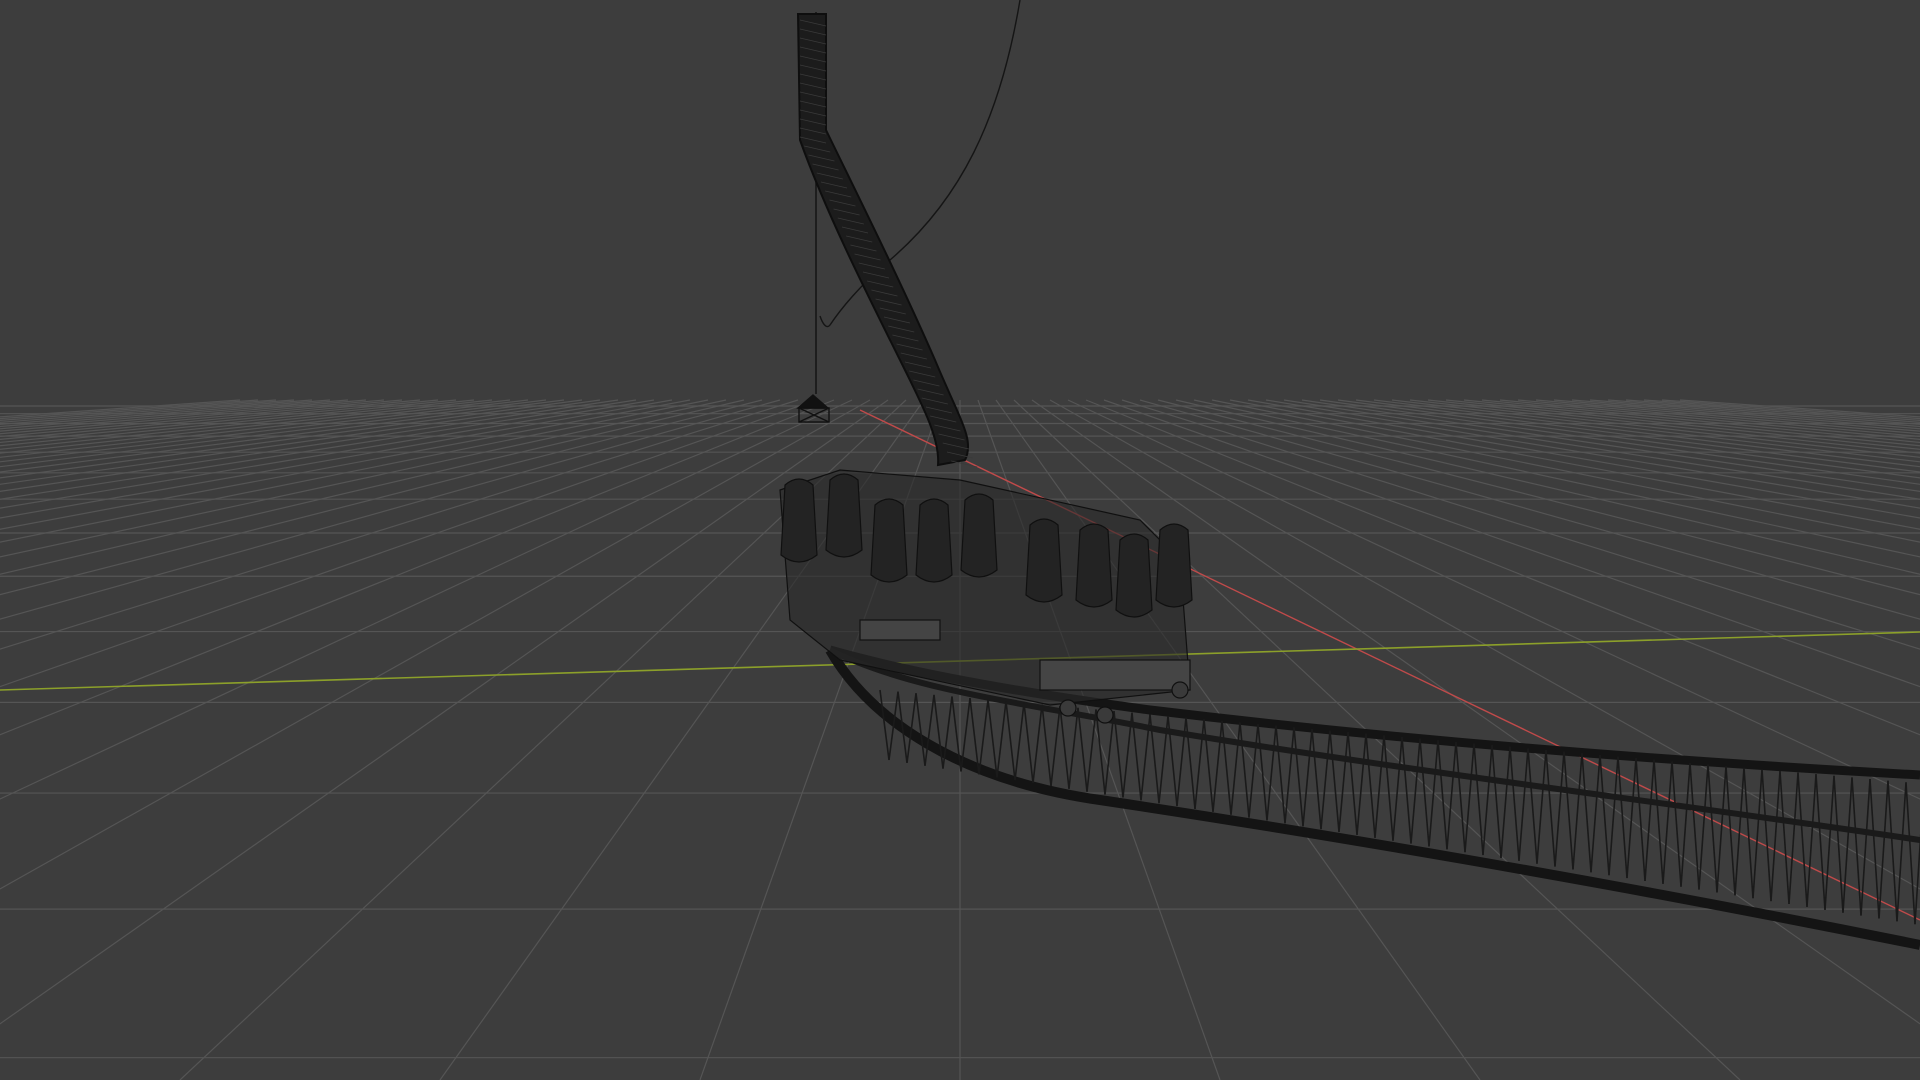  I want to click on coaster-train-seats, so click(986, 596).